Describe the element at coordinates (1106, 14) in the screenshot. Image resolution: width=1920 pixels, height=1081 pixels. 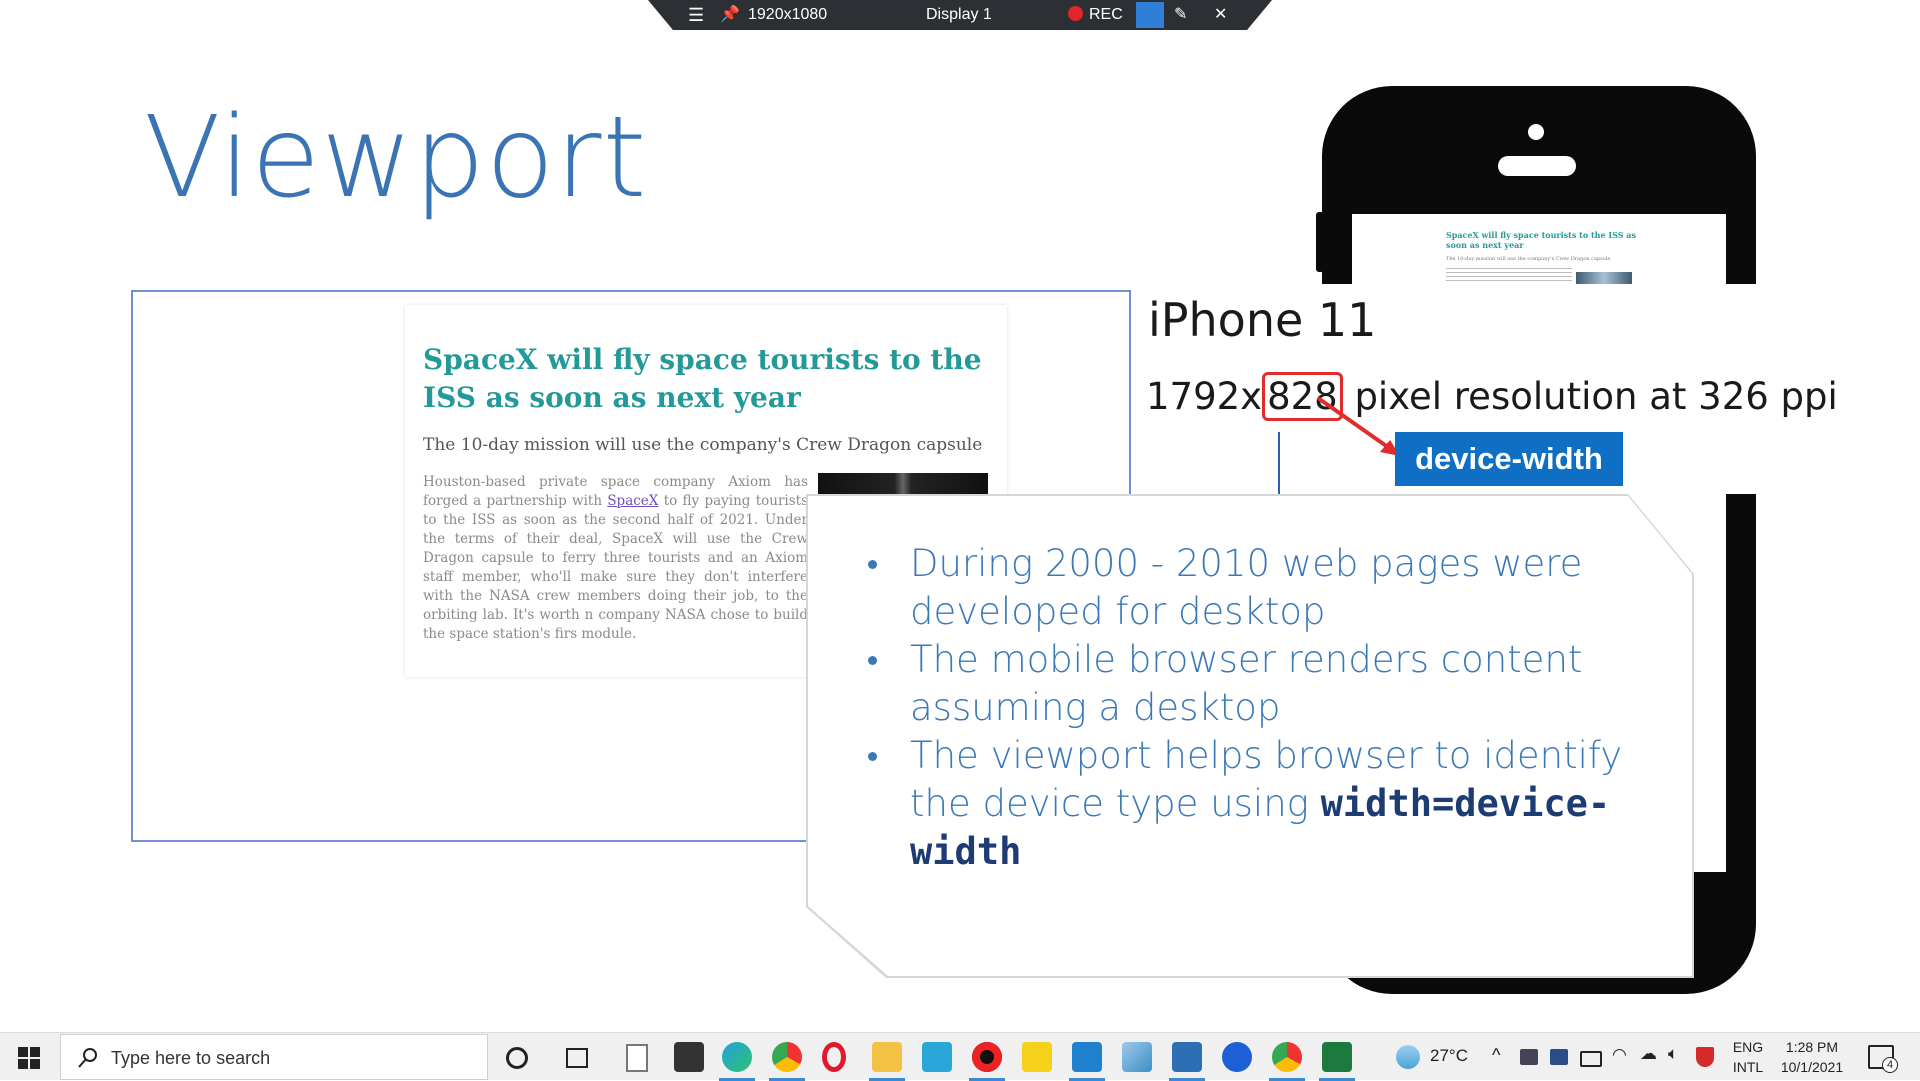
I see `rec-label: REC` at that location.